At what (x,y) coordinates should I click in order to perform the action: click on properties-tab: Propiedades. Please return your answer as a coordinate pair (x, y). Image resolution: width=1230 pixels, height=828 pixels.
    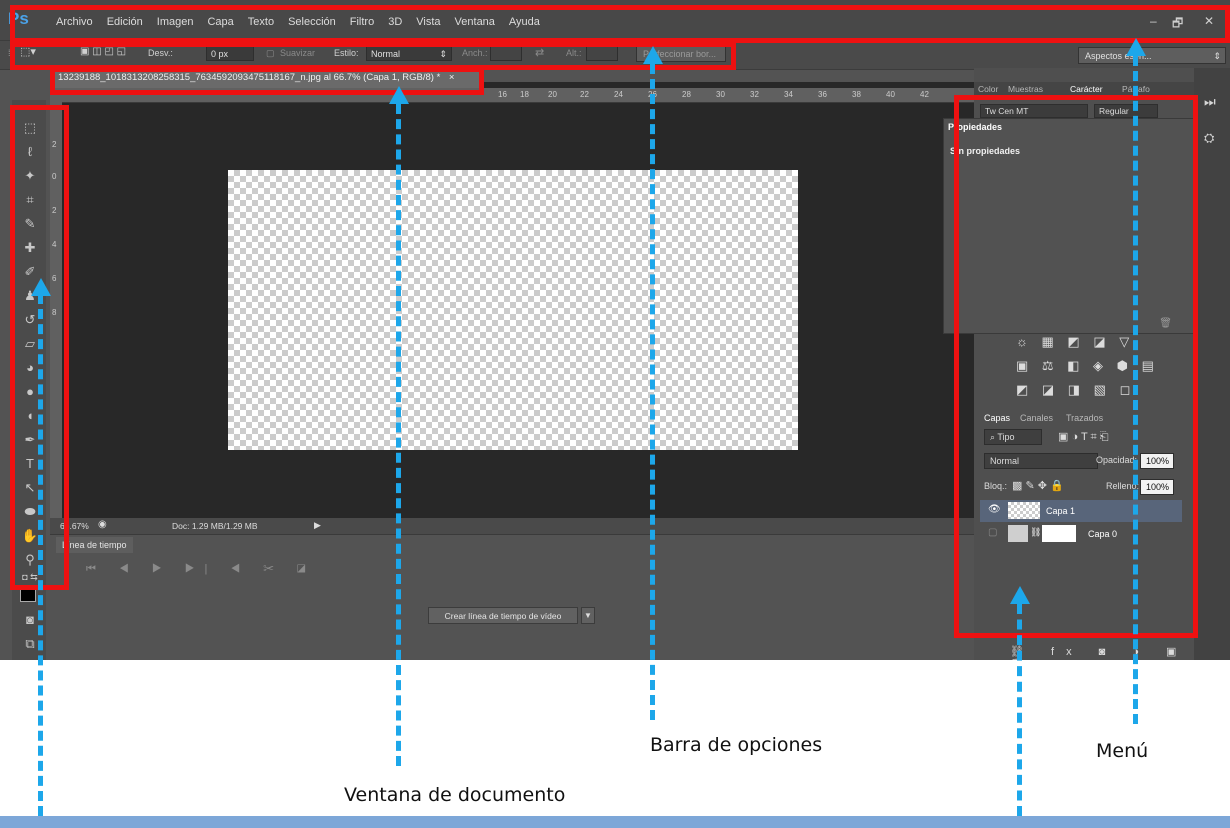
    Looking at the image, I should click on (975, 127).